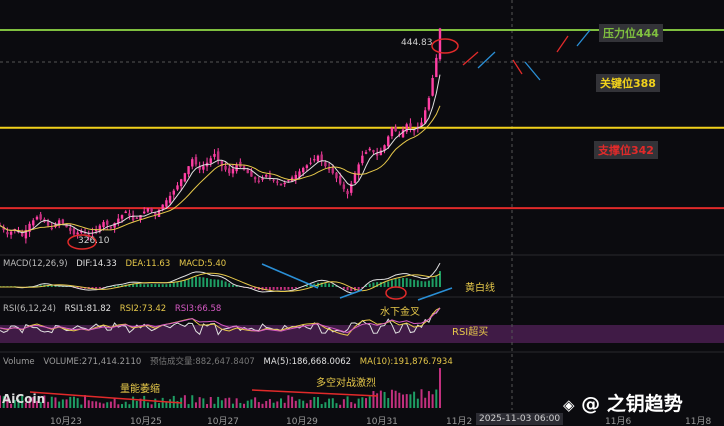  Describe the element at coordinates (346, 383) in the screenshot. I see `battle-annotation: 多空对战激烈` at that location.